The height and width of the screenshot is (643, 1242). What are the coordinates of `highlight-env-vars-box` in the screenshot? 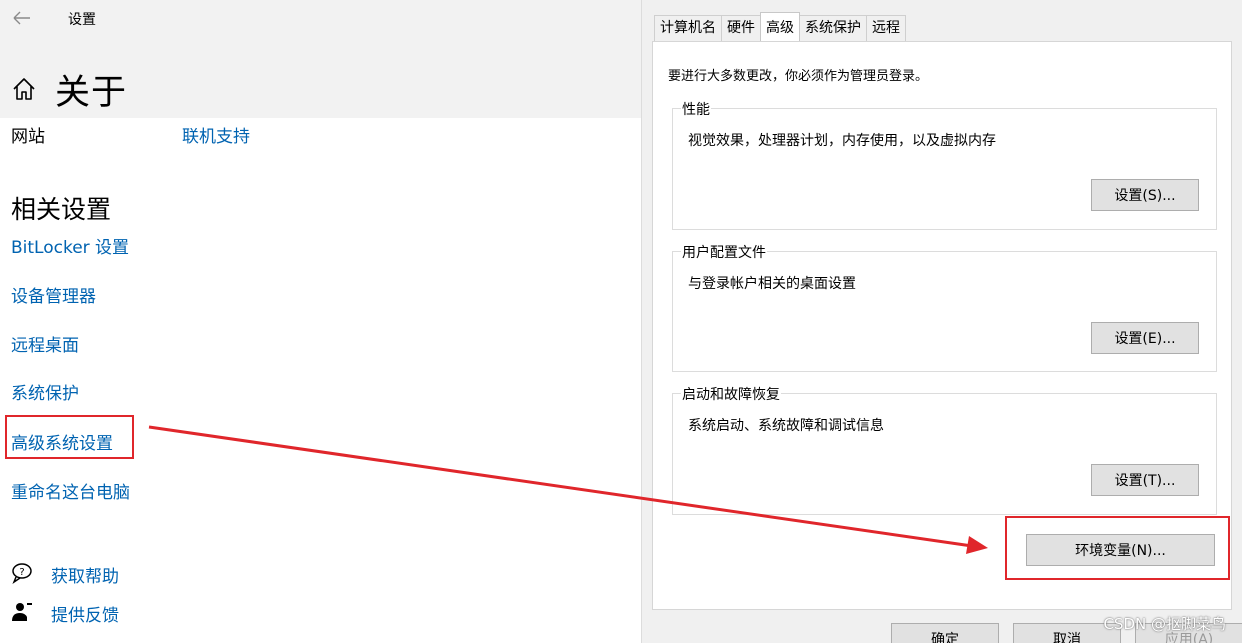 It's located at (1117, 548).